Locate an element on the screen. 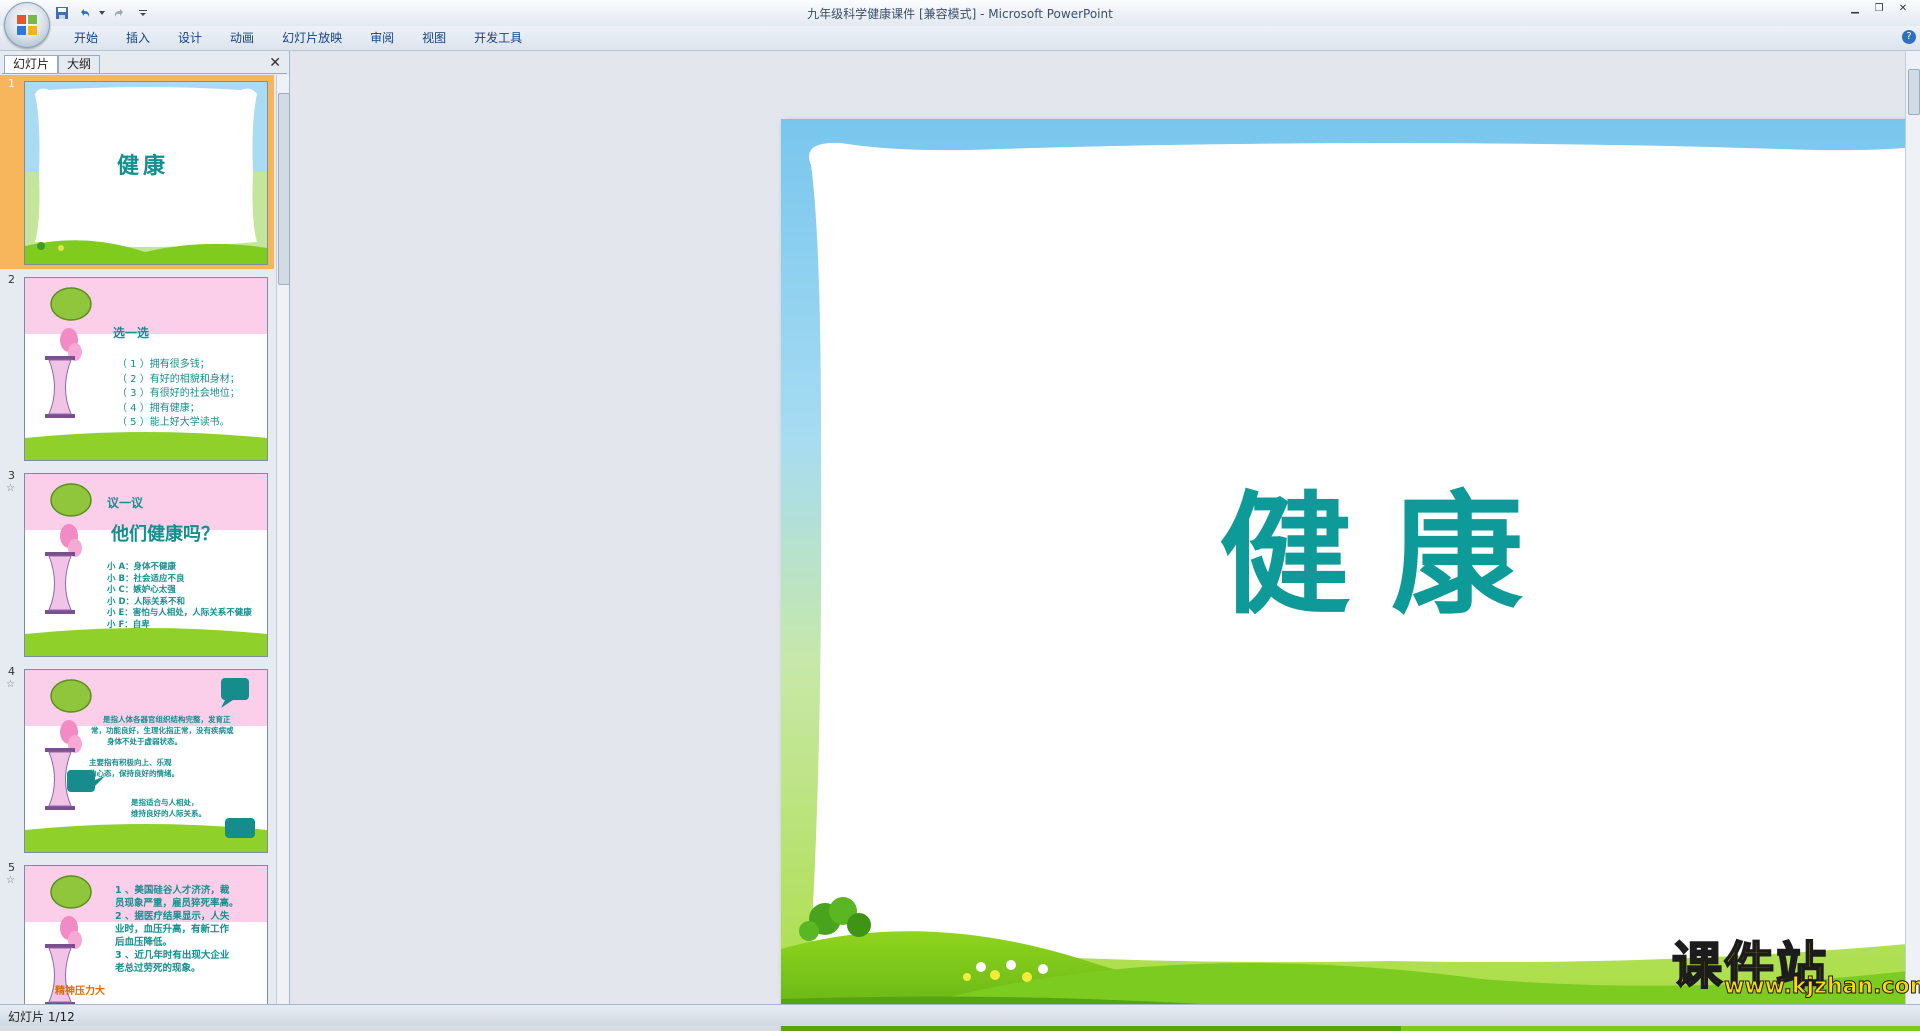  tab-outline: 大纲 is located at coordinates (79, 64).